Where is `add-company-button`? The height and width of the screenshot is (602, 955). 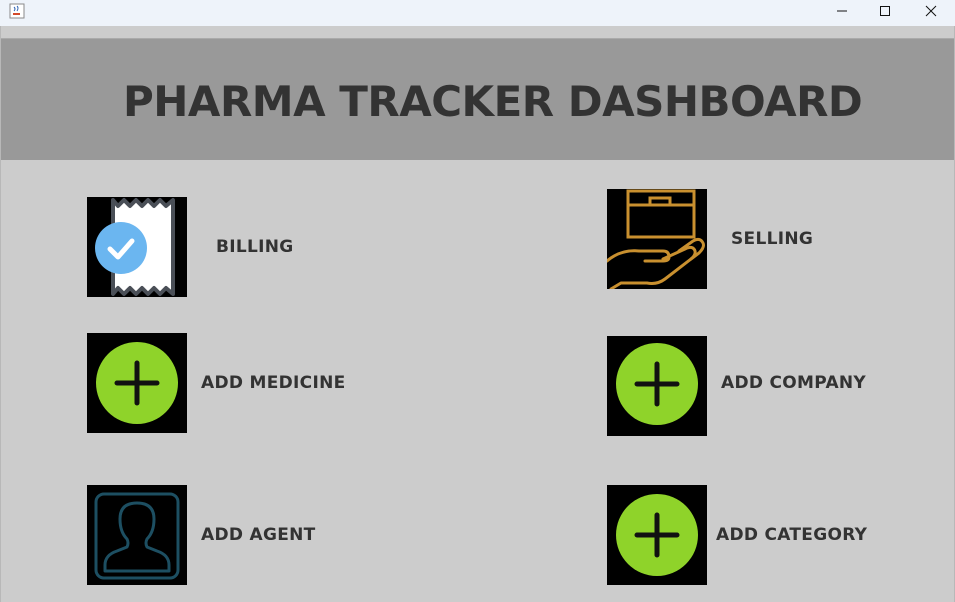 add-company-button is located at coordinates (657, 386).